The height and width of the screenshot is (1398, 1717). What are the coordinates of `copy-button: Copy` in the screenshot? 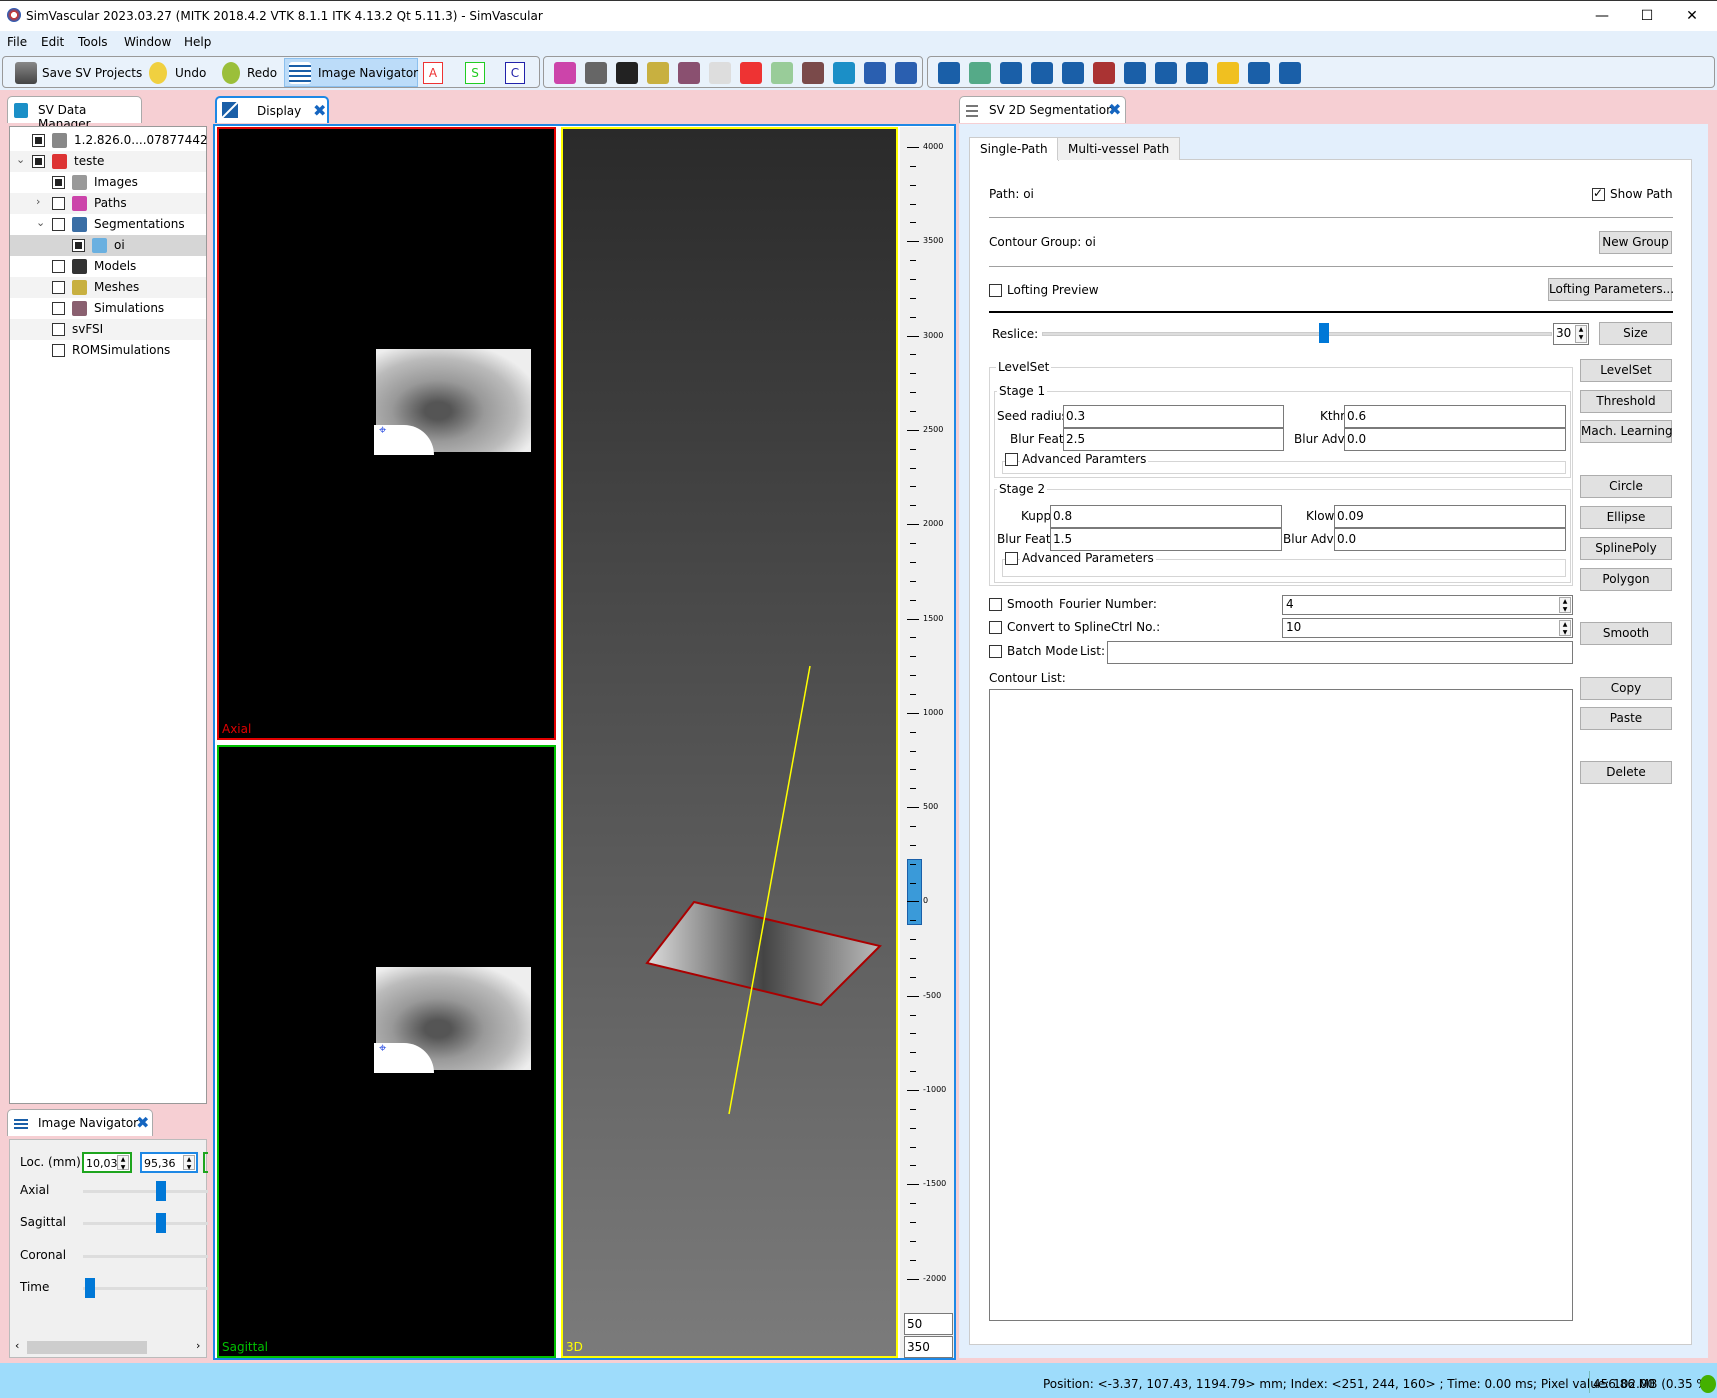 It's located at (1626, 688).